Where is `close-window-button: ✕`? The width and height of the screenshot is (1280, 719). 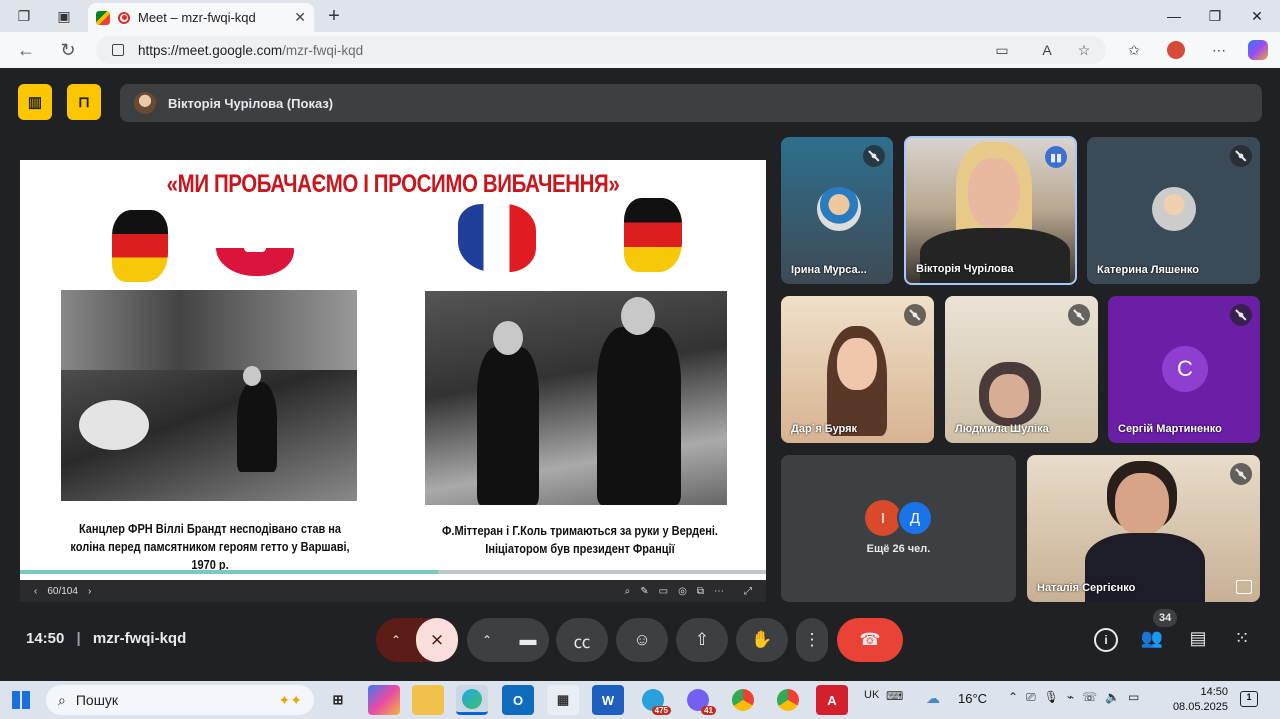 close-window-button: ✕ is located at coordinates (1257, 16).